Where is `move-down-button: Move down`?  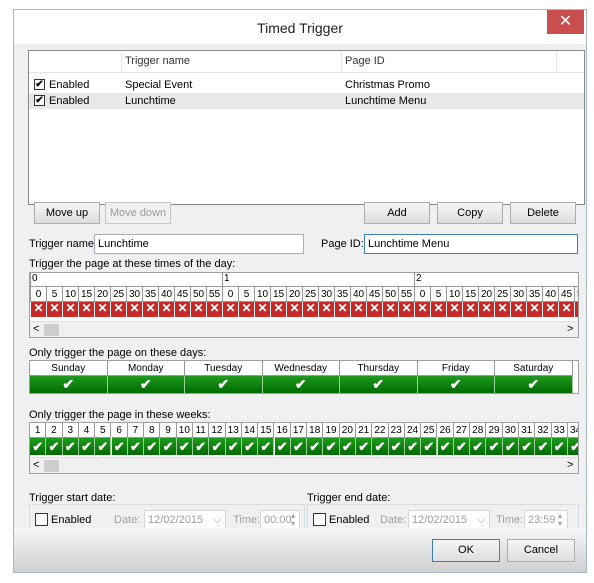
move-down-button: Move down is located at coordinates (138, 213).